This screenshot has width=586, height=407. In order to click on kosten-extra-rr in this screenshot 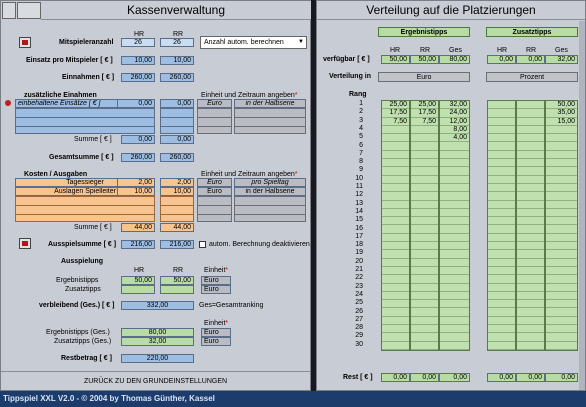, I will do `click(177, 209)`.